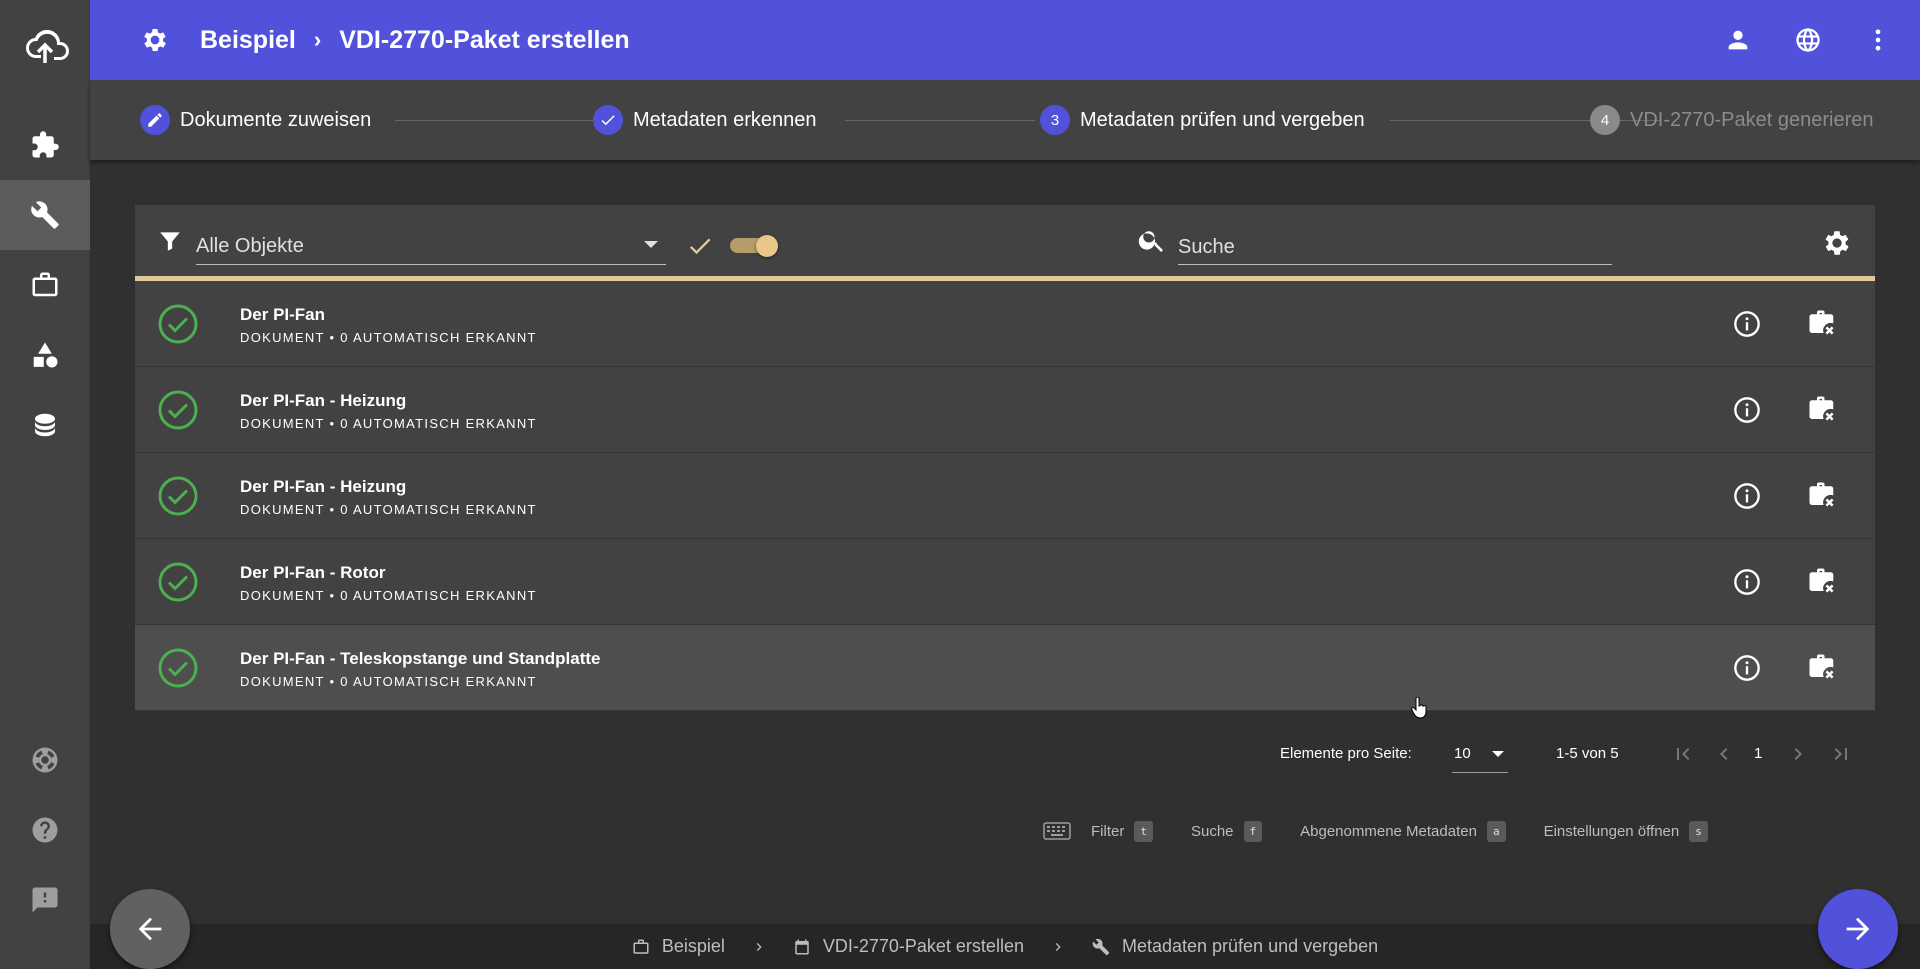 The height and width of the screenshot is (969, 1920). I want to click on page-range-label: 1-5 von 5, so click(1587, 753).